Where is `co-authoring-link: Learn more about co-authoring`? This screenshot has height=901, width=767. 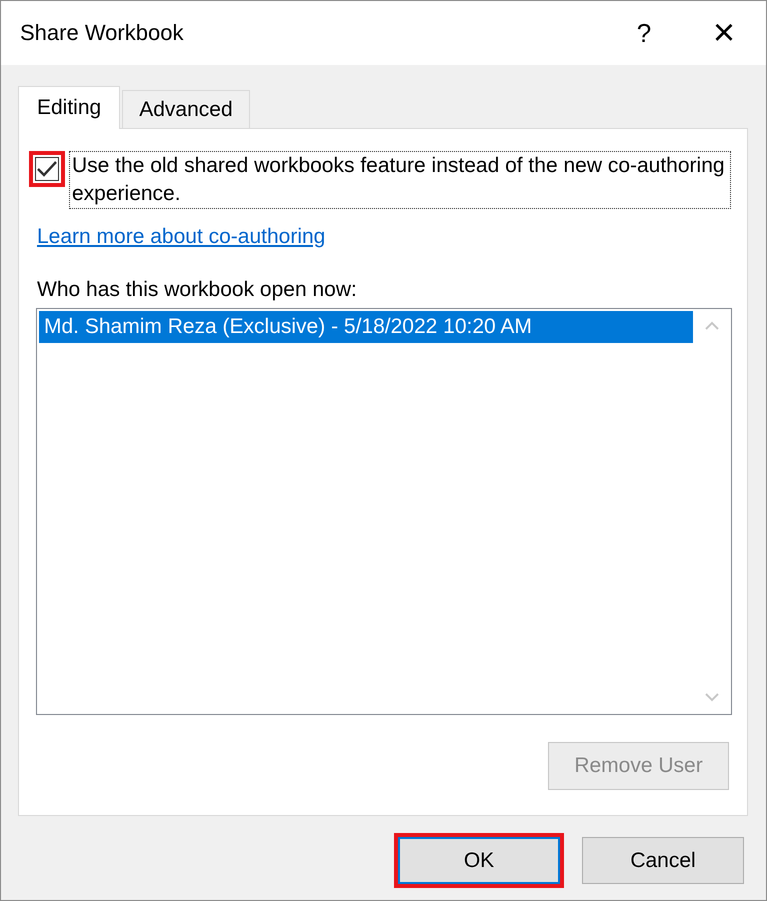 co-authoring-link: Learn more about co-authoring is located at coordinates (181, 237).